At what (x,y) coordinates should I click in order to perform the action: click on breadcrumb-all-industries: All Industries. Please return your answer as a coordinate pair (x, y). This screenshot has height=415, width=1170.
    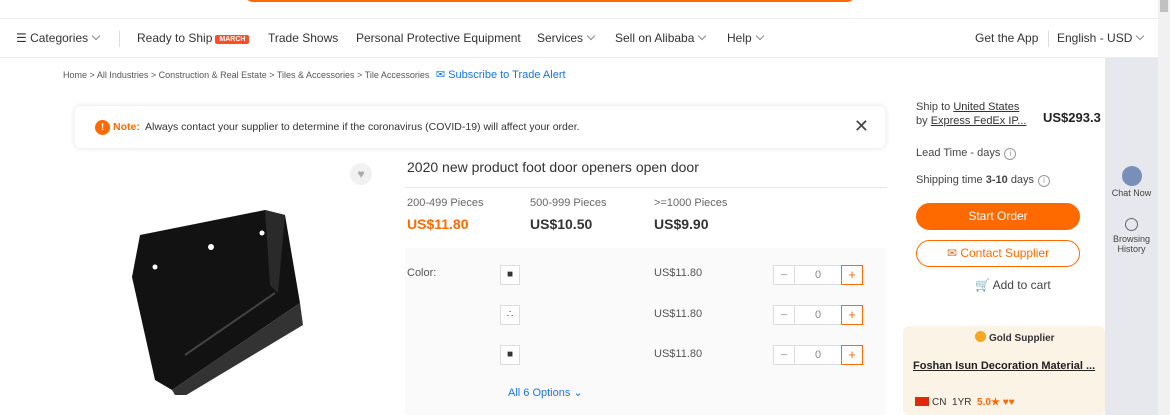
    Looking at the image, I should click on (123, 75).